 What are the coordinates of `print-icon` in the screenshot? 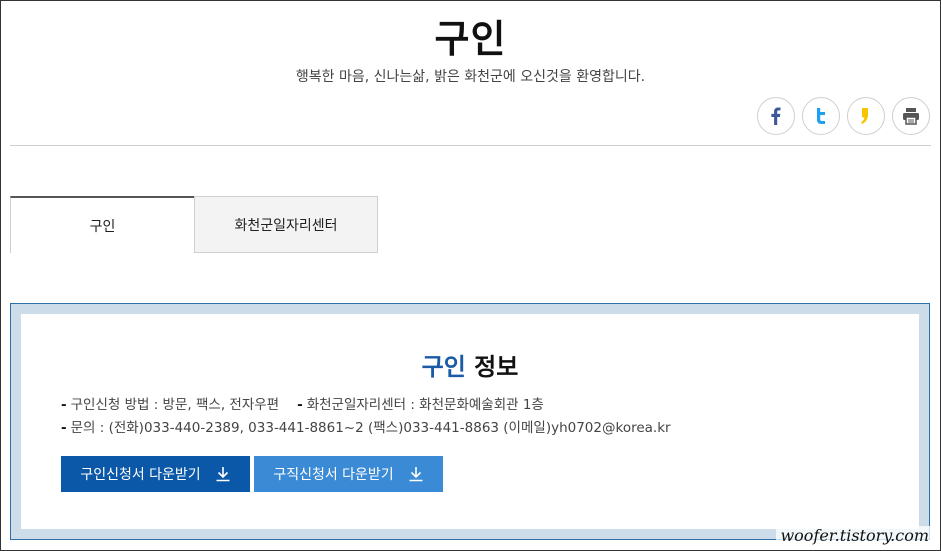 It's located at (911, 116).